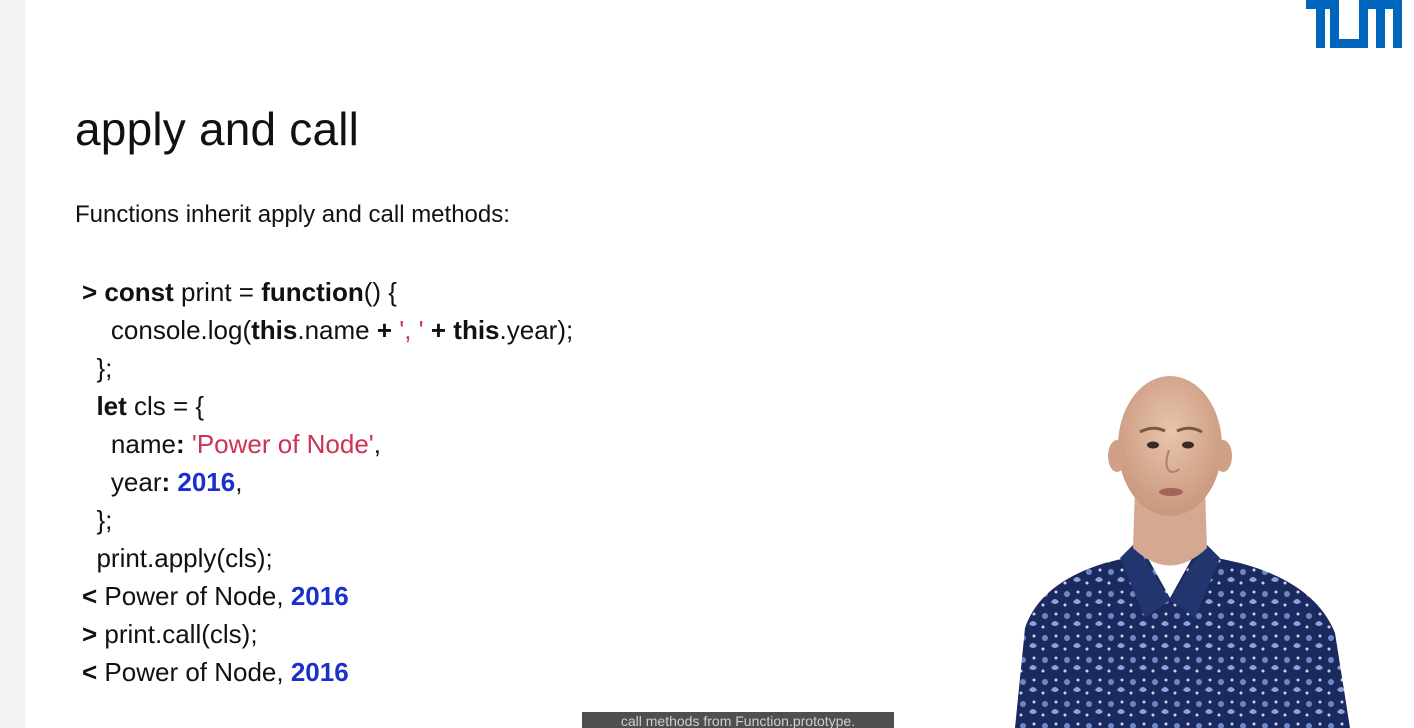 This screenshot has width=1414, height=728. Describe the element at coordinates (143, 444) in the screenshot. I see `code-text: name` at that location.